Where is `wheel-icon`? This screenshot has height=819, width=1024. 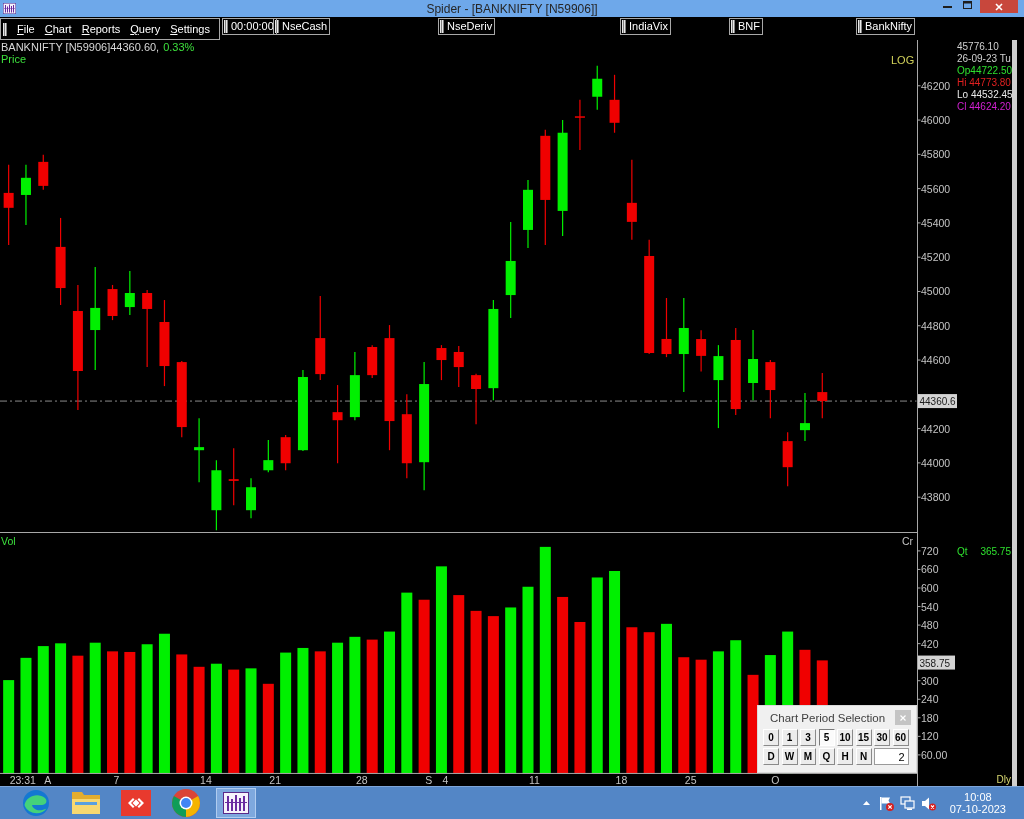
wheel-icon is located at coordinates (186, 803).